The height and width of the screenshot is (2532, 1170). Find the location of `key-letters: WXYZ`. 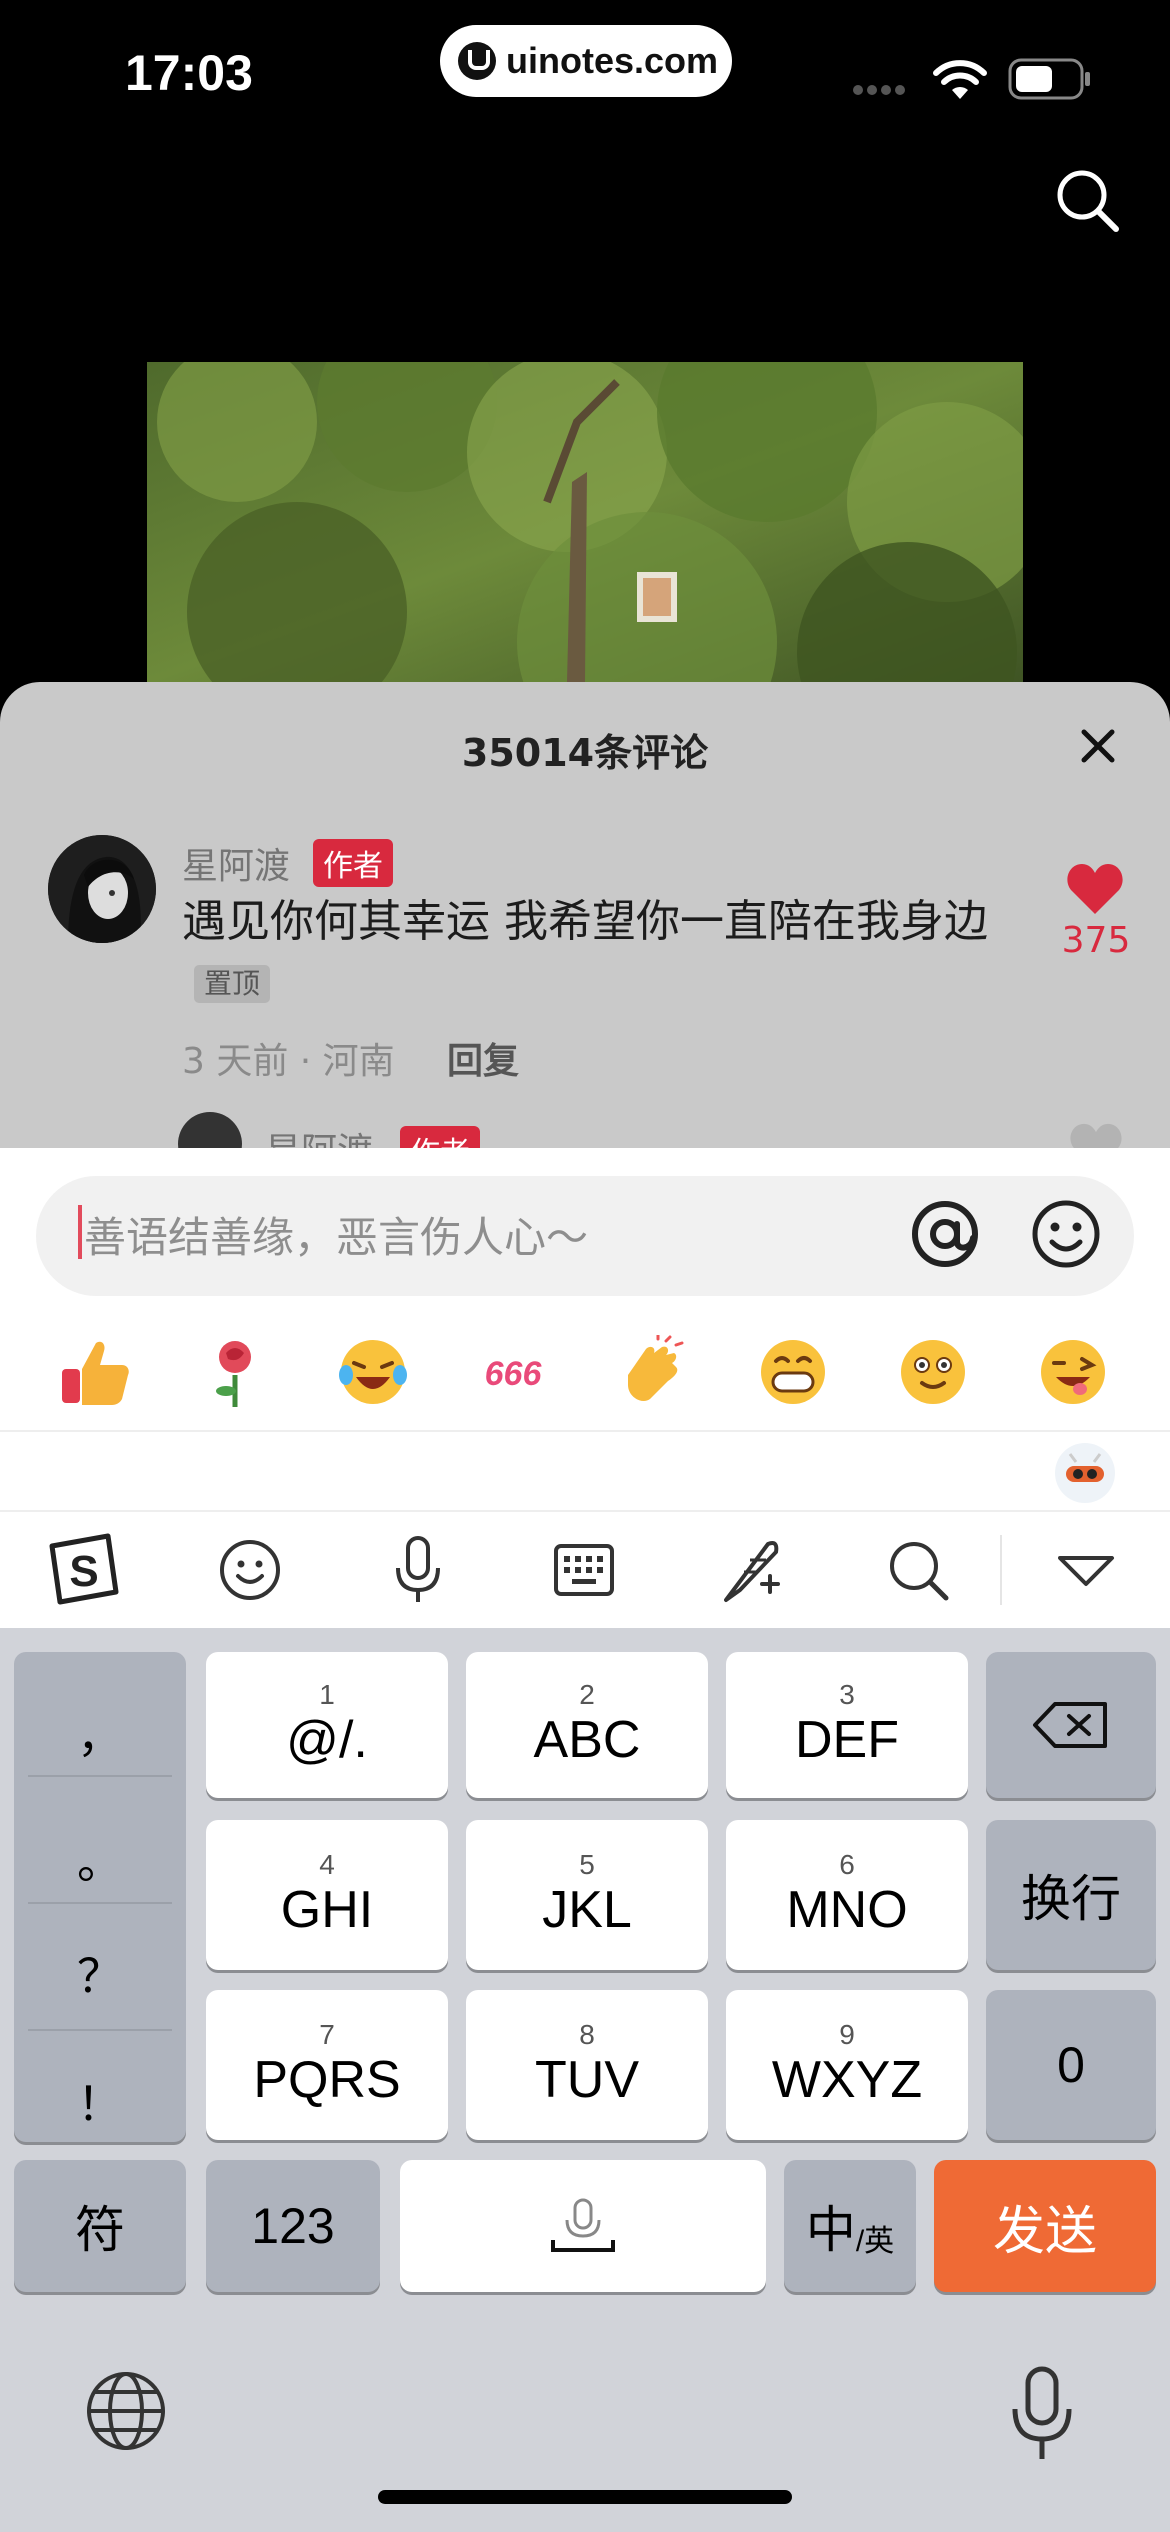

key-letters: WXYZ is located at coordinates (847, 2080).